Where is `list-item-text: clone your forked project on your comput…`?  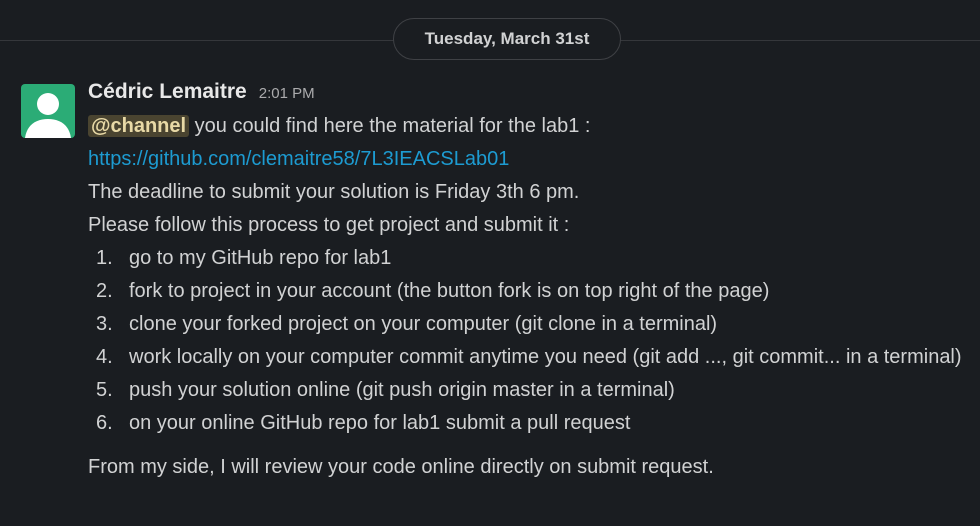
list-item-text: clone your forked project on your comput… is located at coordinates (423, 324).